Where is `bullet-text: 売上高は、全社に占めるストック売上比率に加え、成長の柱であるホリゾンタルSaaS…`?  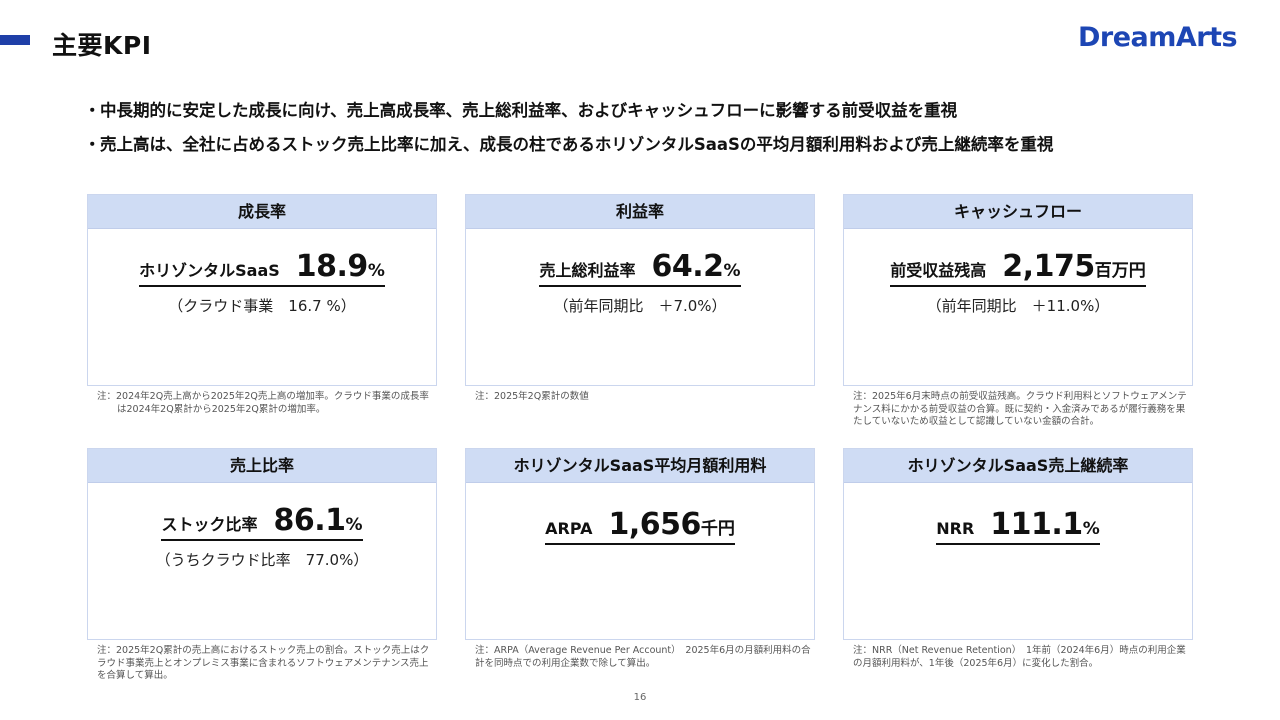
bullet-text: 売上高は、全社に占めるストック売上比率に加え、成長の柱であるホリゾンタルSaaS… is located at coordinates (577, 144).